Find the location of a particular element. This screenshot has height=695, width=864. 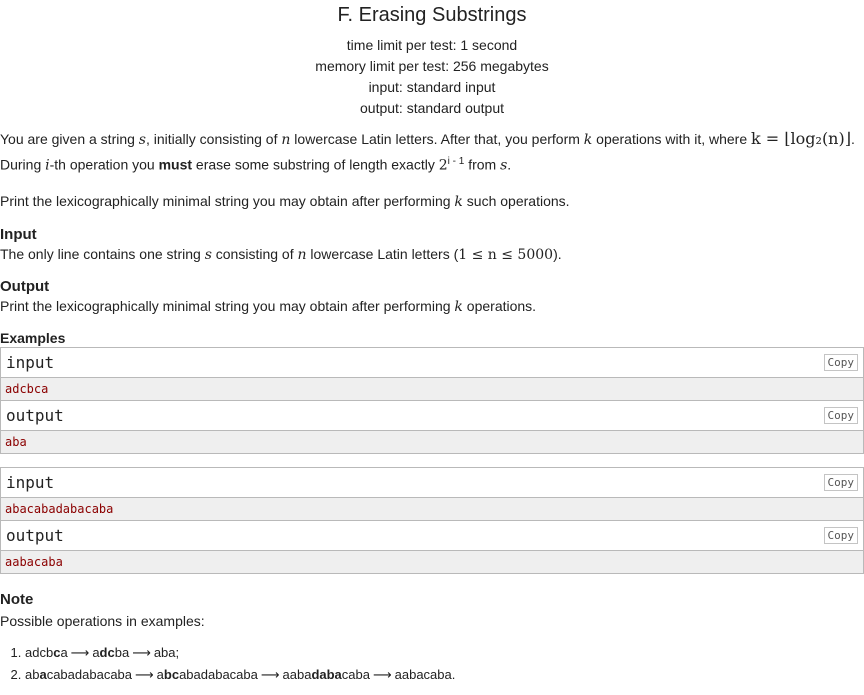

text: -th operation you is located at coordinates (104, 164).